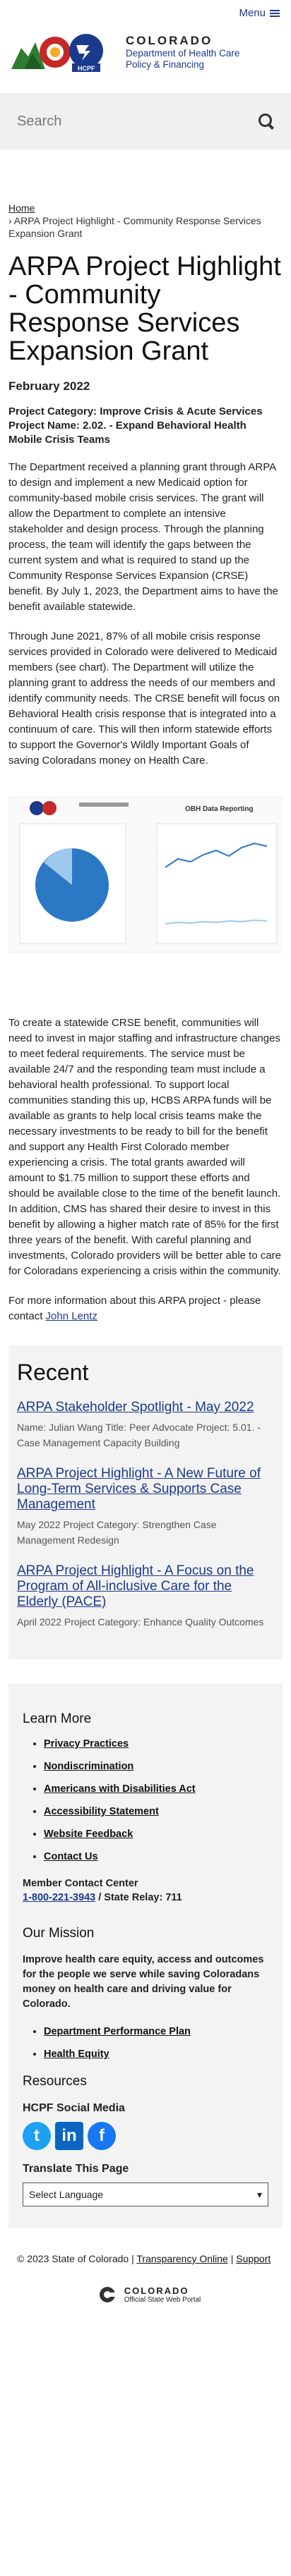 This screenshot has height=2576, width=291. What do you see at coordinates (39, 122) in the screenshot?
I see `search-input: Search` at bounding box center [39, 122].